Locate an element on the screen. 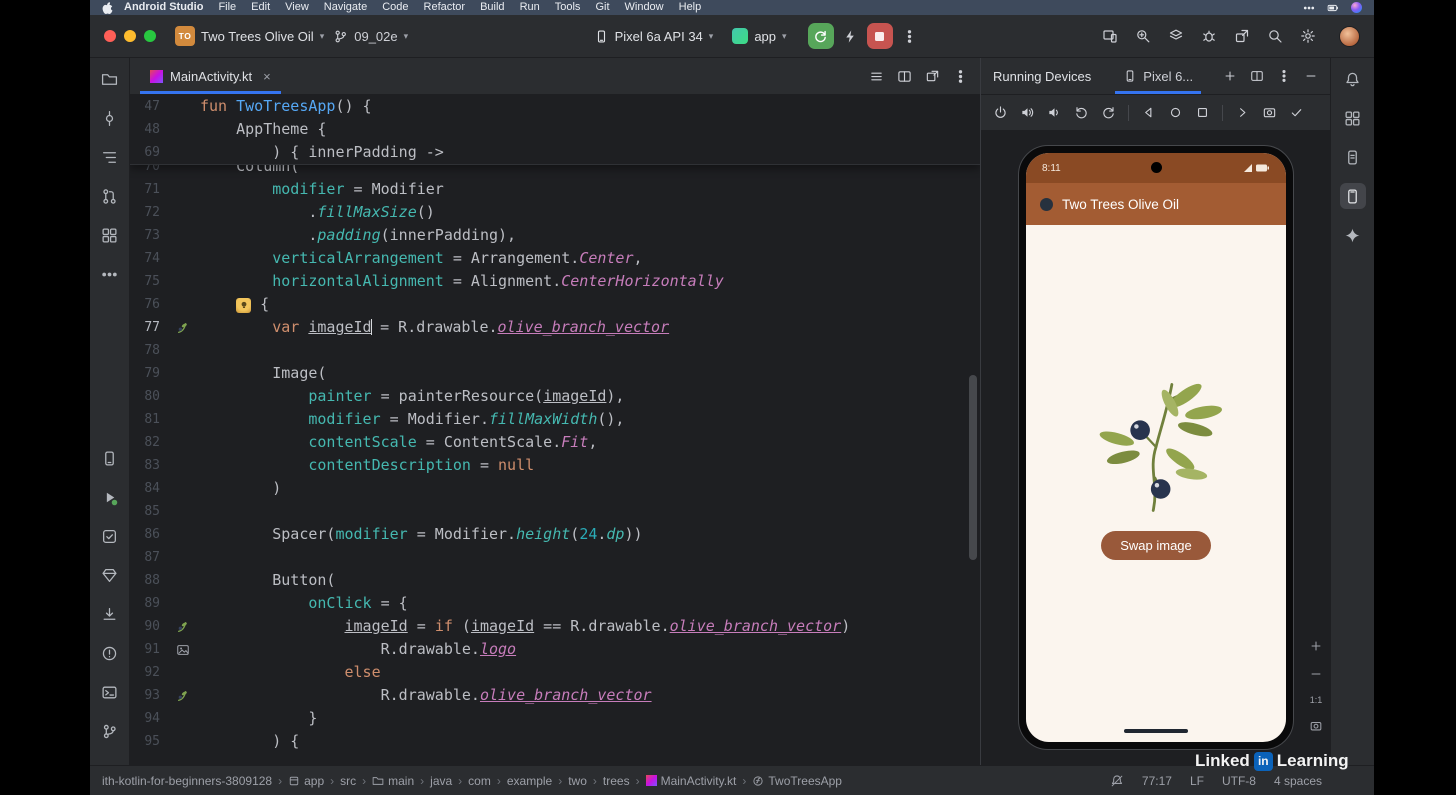 The width and height of the screenshot is (1456, 795). line-number: 95 is located at coordinates (151, 741).